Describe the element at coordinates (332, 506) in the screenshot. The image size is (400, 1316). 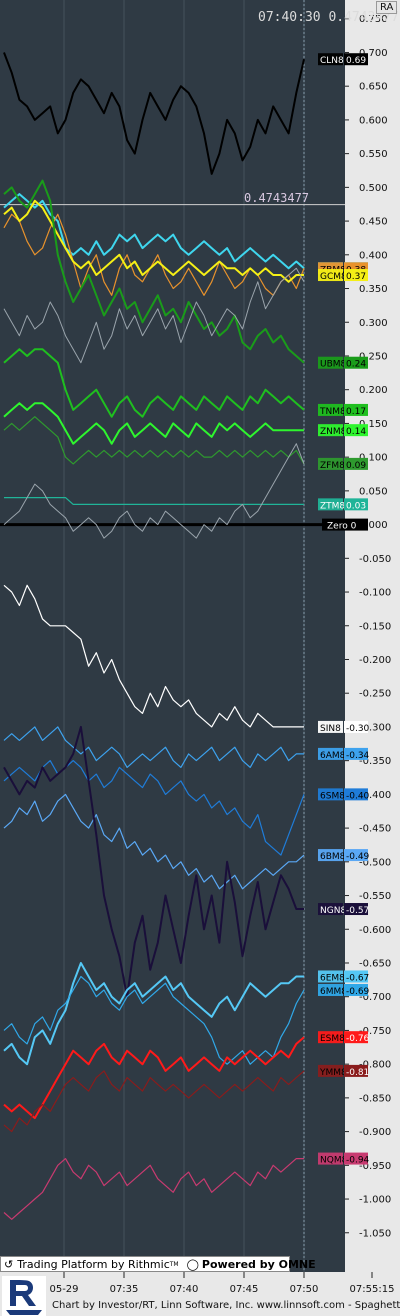
I see `series-name-label: ZTM8` at that location.